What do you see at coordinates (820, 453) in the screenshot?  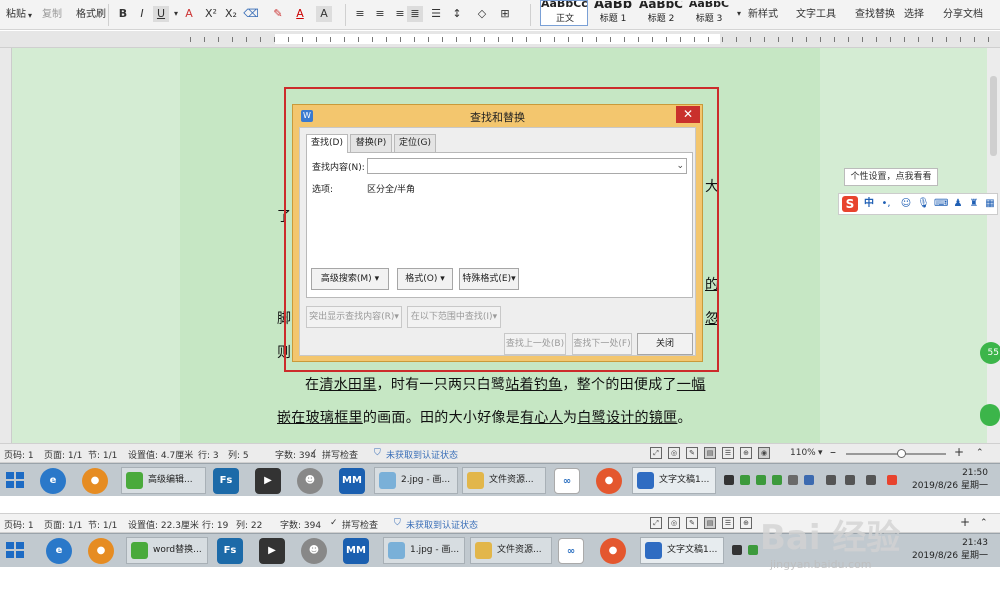 I see `zoom-dropdown-icon: ▾` at bounding box center [820, 453].